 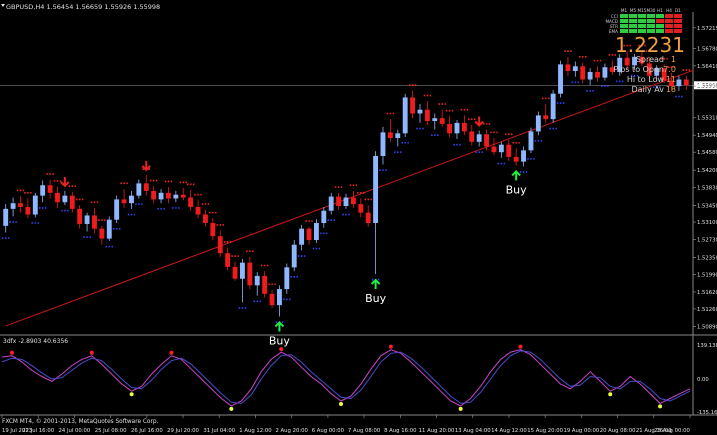 I want to click on time-tick-label: 25 Jul 08:00, so click(x=111, y=431).